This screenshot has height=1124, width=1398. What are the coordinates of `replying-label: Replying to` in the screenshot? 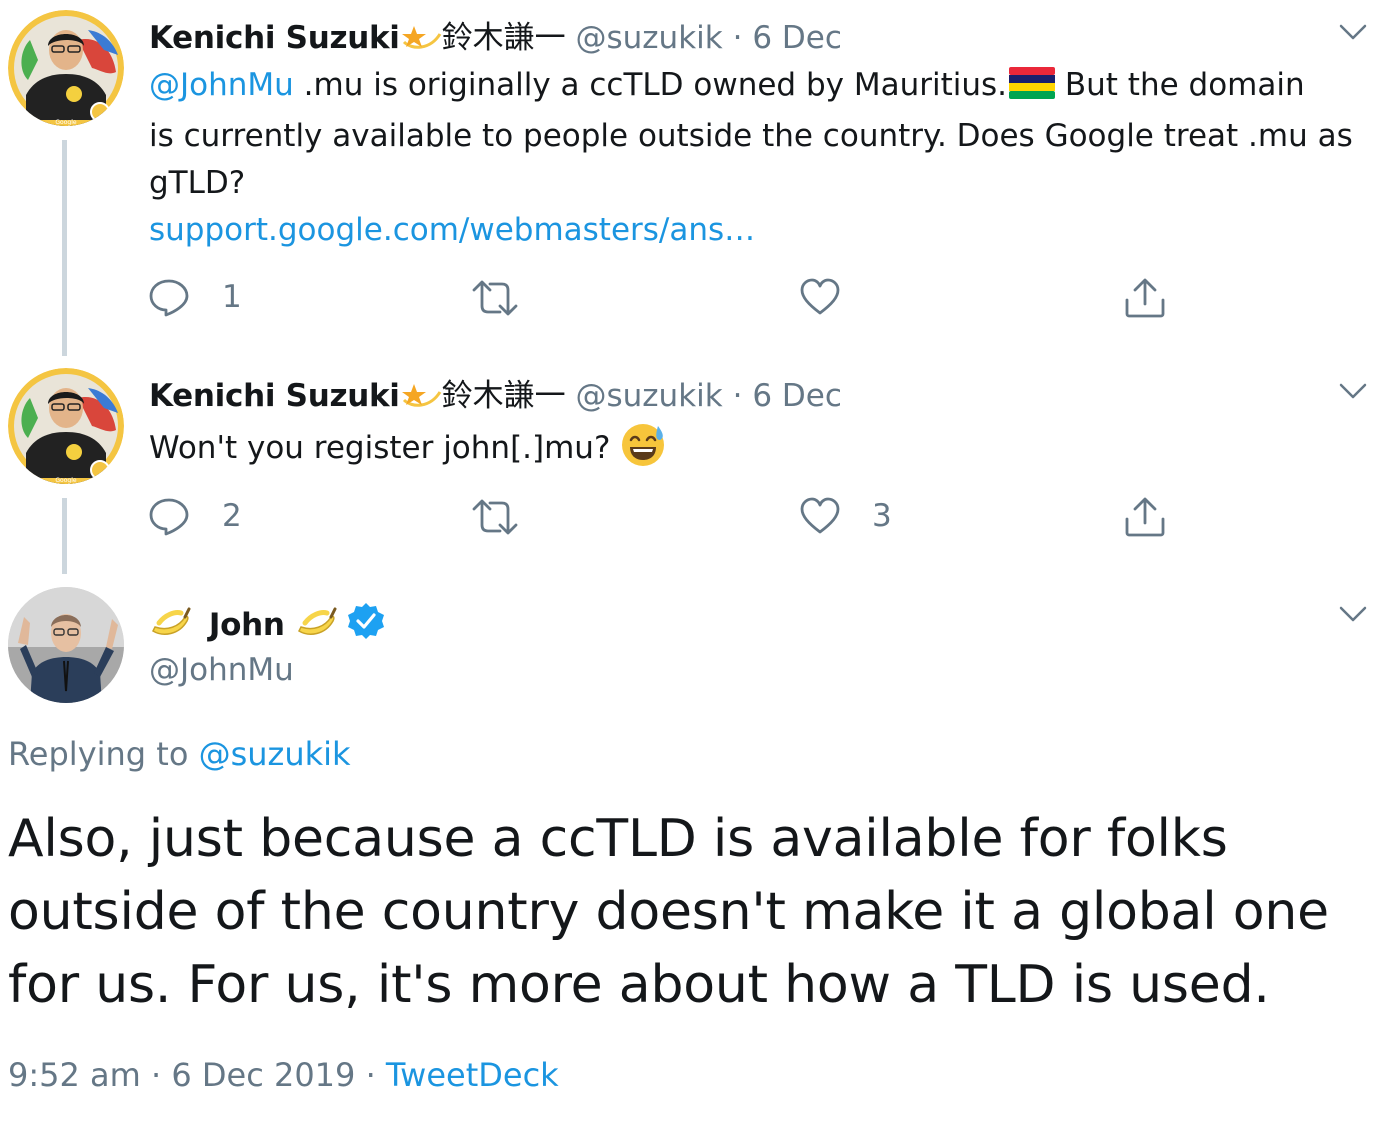 It's located at (103, 754).